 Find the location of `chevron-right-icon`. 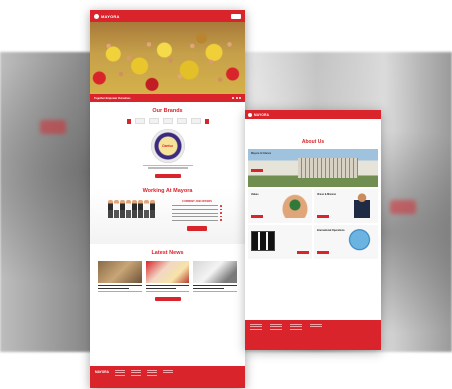

chevron-right-icon is located at coordinates (206, 121).